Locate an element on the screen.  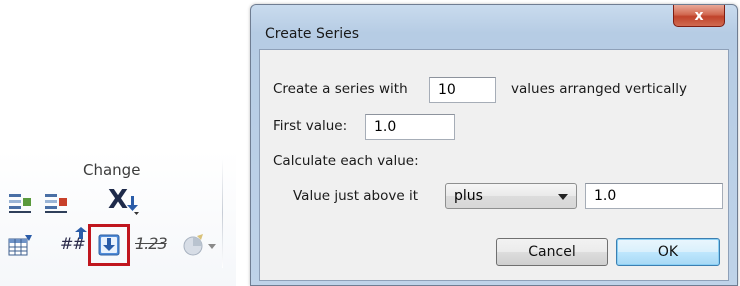
fill-down-button is located at coordinates (109, 245).